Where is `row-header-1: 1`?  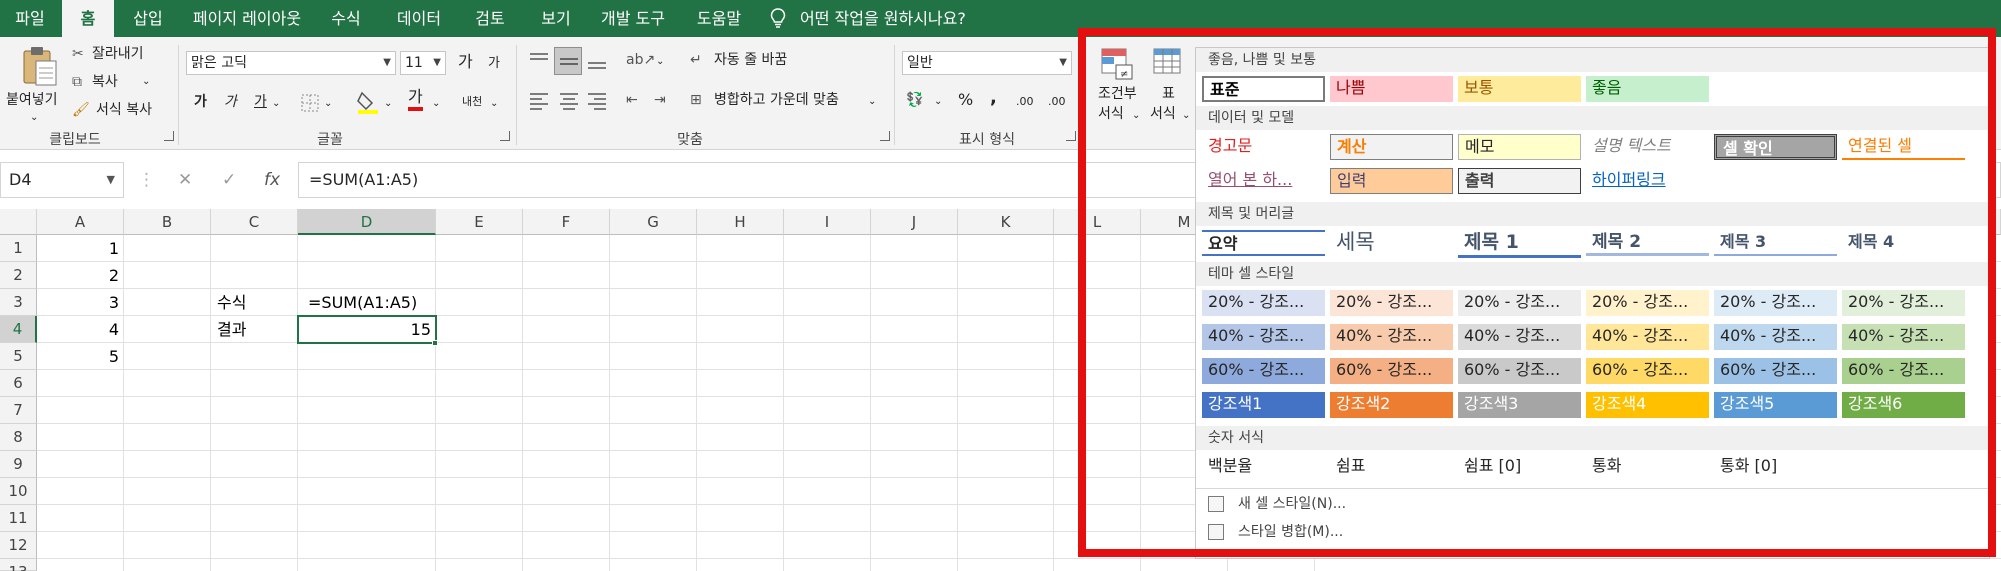
row-header-1: 1 is located at coordinates (18, 248).